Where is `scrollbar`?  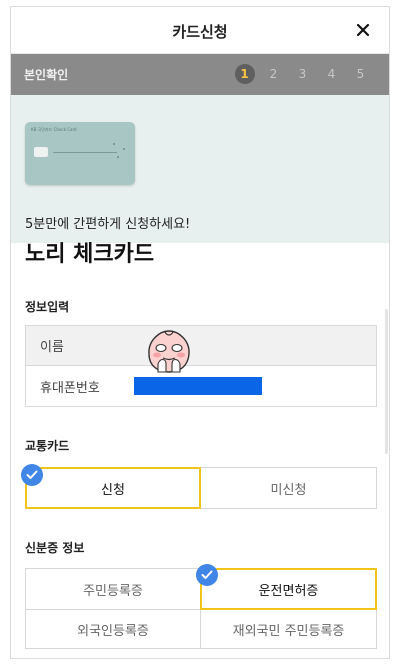 scrollbar is located at coordinates (386, 381).